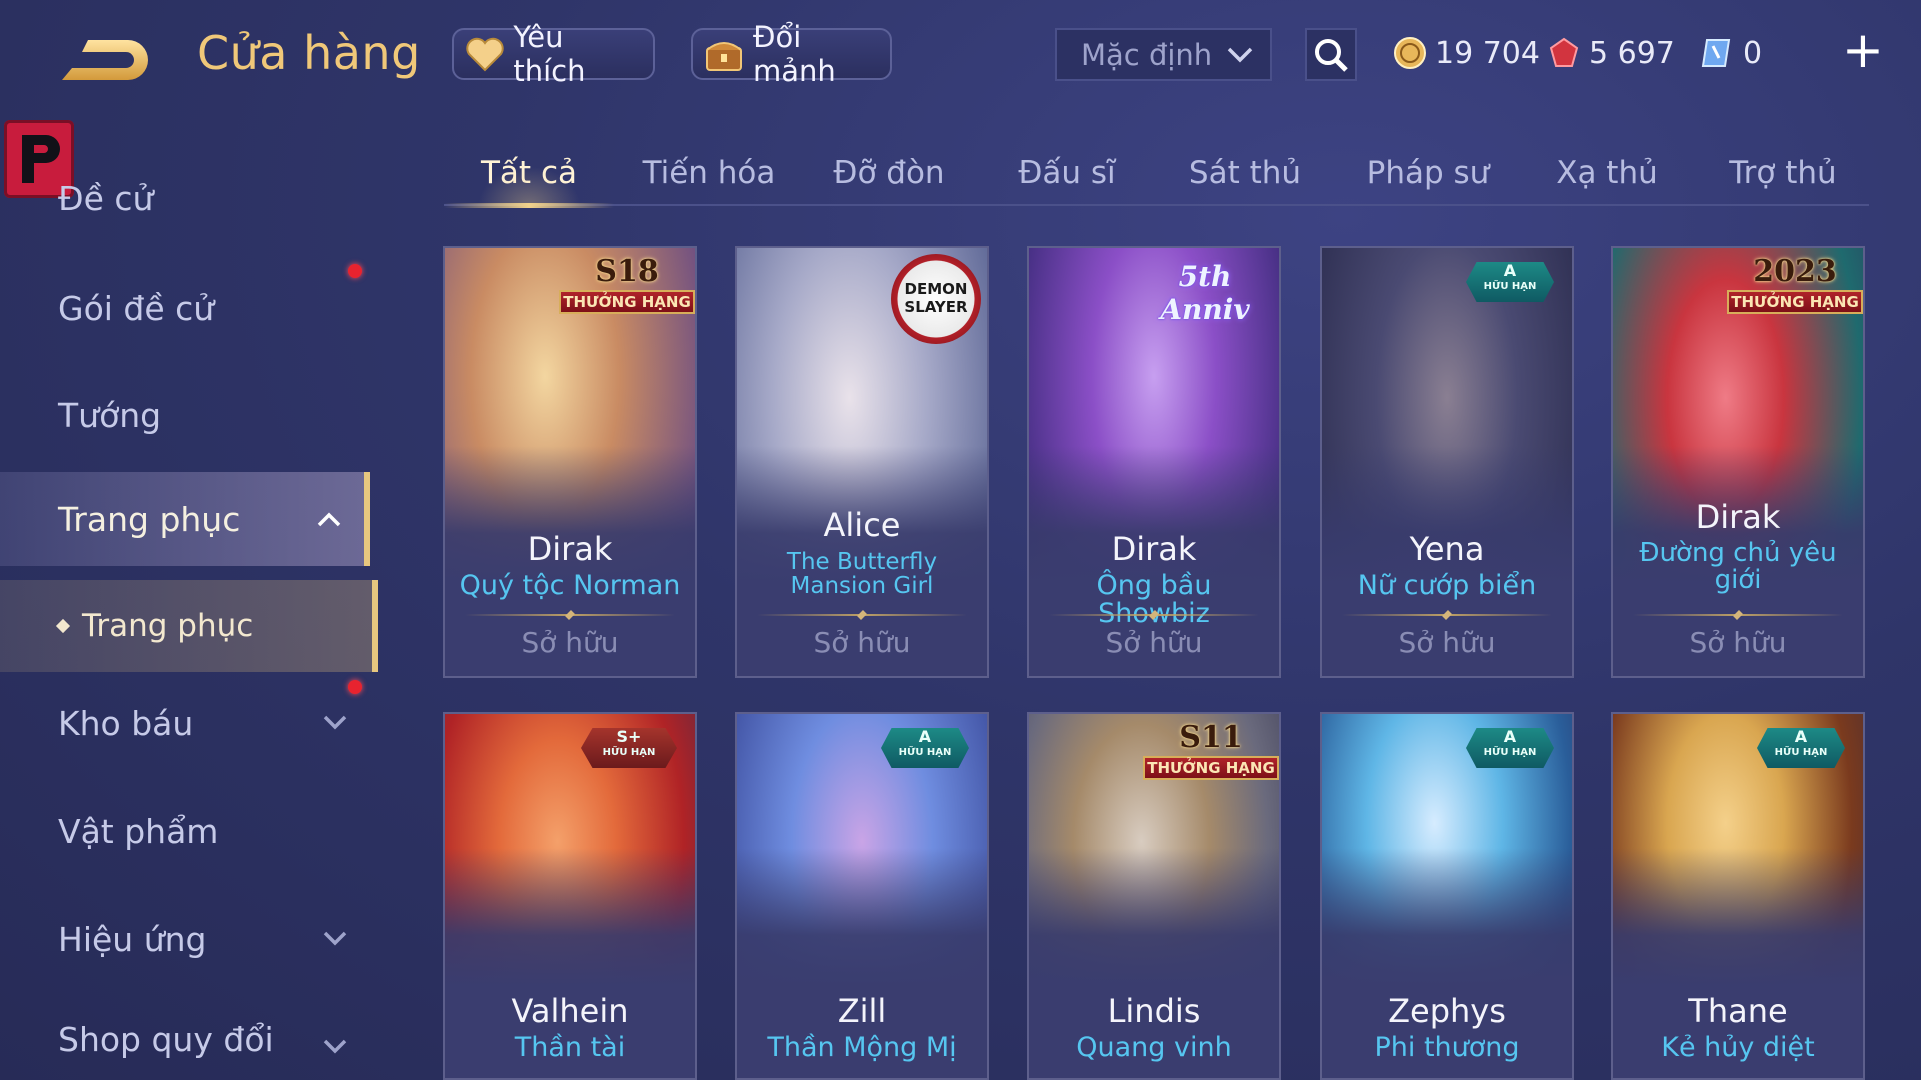 This screenshot has height=1080, width=1921. I want to click on search-icon, so click(1331, 55).